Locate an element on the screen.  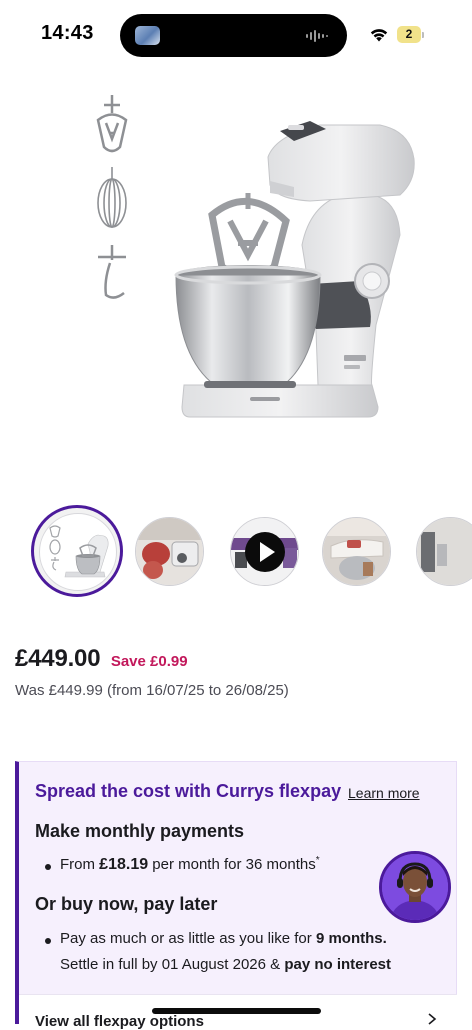
bnpl-line-2-text: Settle in full by 01 August 2026 & is located at coordinates (170, 964).